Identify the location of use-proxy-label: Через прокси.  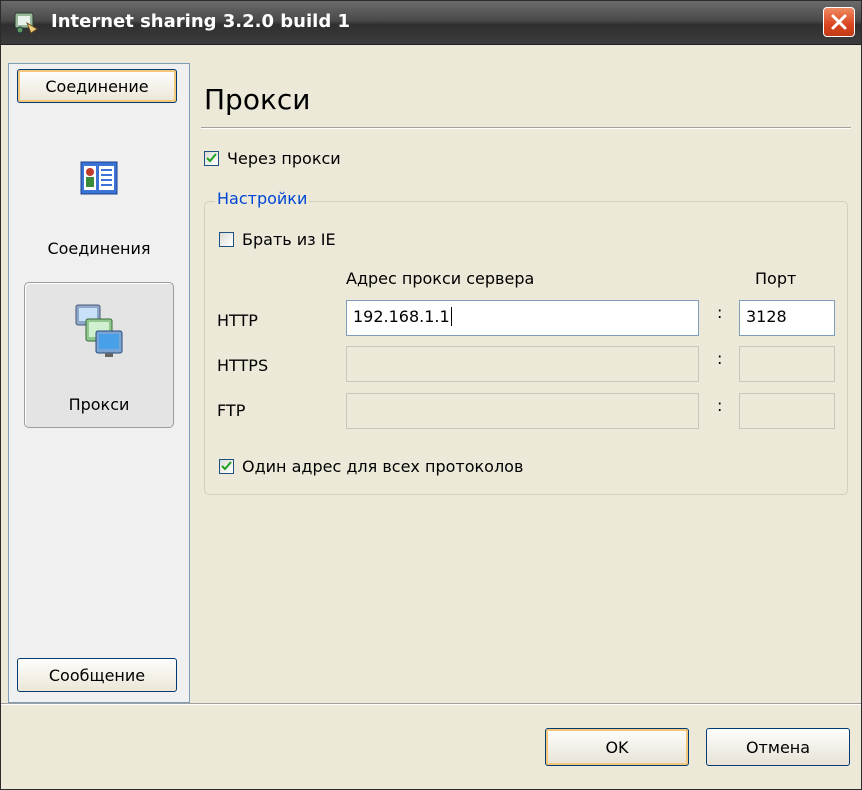
(284, 158).